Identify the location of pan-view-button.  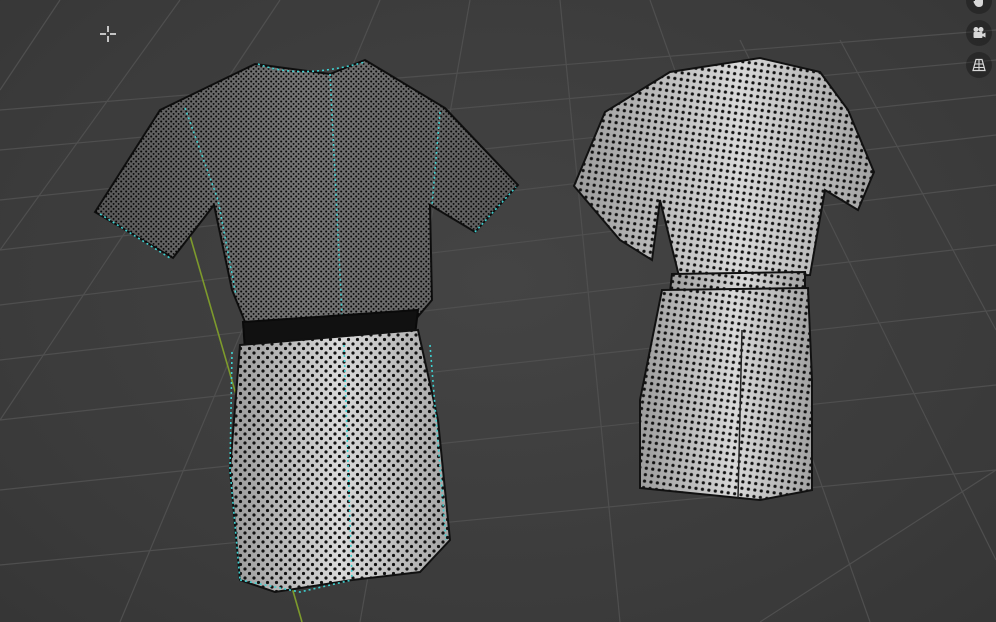
(979, 7).